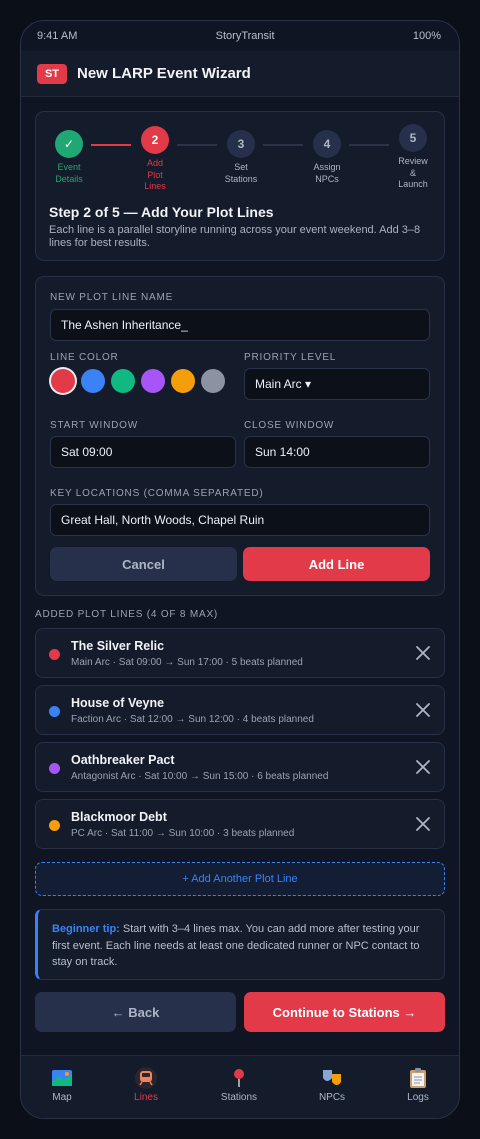  Describe the element at coordinates (143, 452) in the screenshot. I see `start-window-input: Sat 09:00` at that location.